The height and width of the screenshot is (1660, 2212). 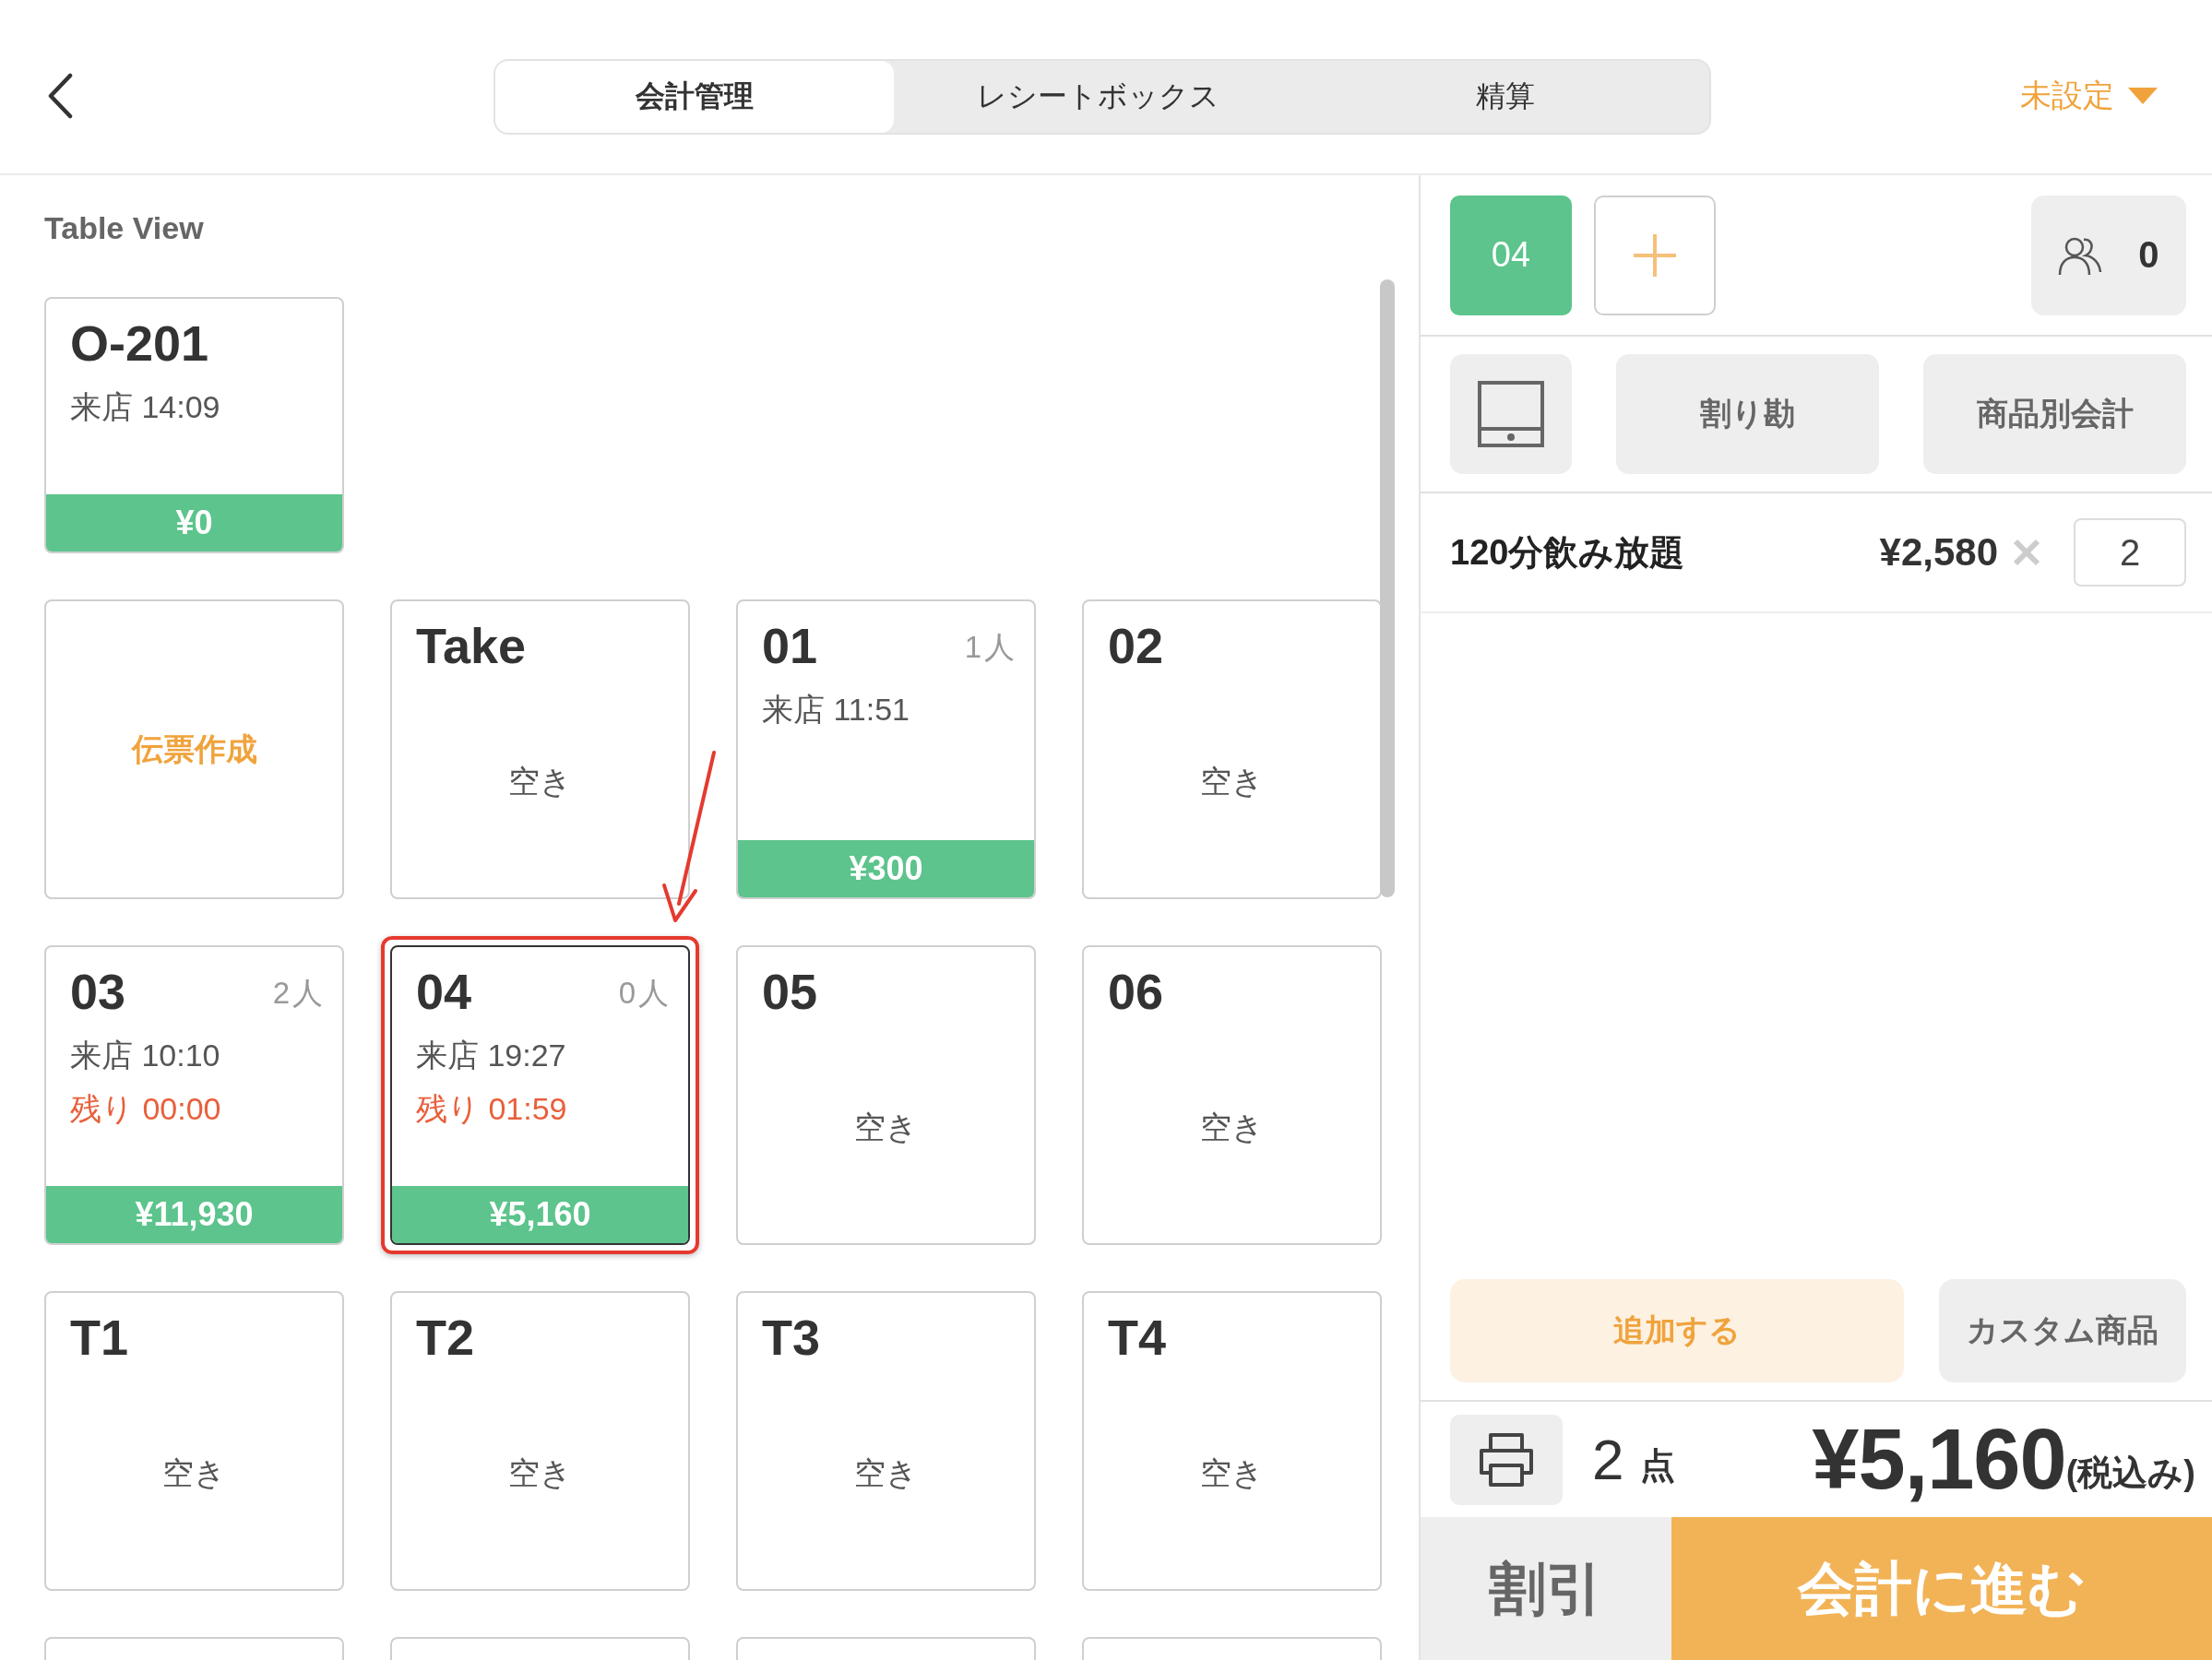 I want to click on arrival-time: 来店 10:10, so click(x=145, y=1055).